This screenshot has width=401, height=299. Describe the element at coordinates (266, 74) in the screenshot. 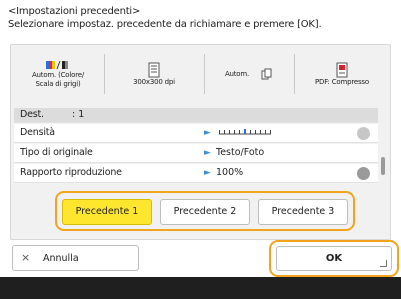

I see `copy-icon` at that location.